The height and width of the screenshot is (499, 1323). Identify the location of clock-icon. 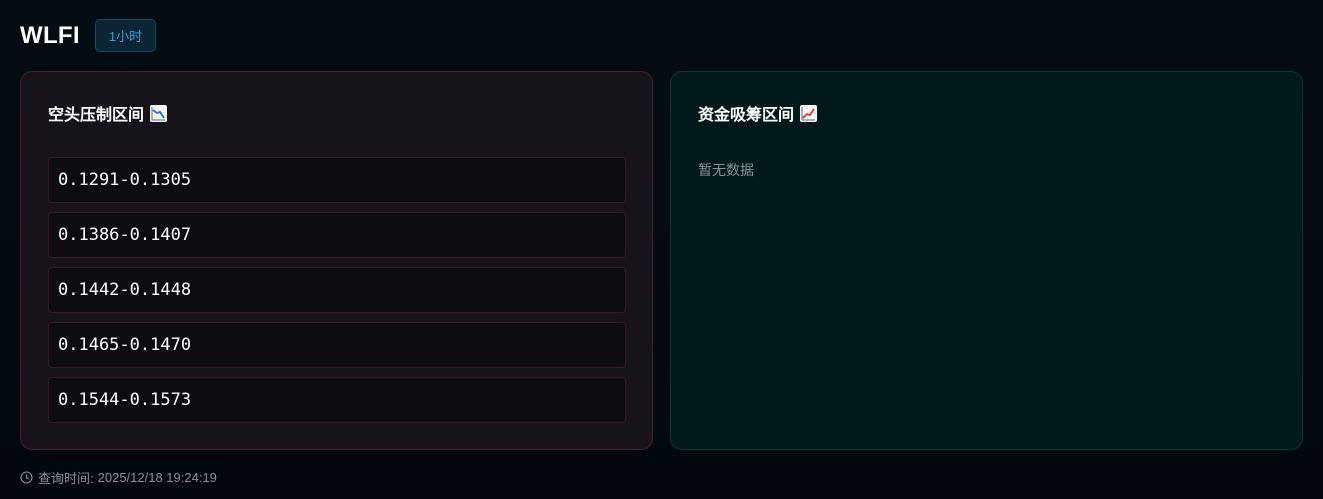
(26, 477).